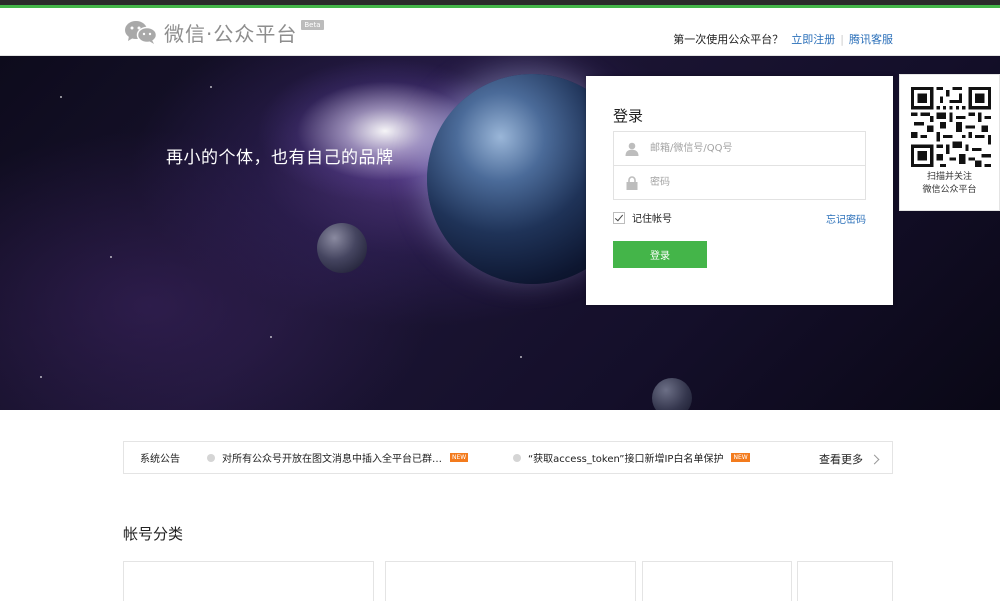 The height and width of the screenshot is (601, 1000). What do you see at coordinates (871, 39) in the screenshot?
I see `support-link: 腾讯客服` at bounding box center [871, 39].